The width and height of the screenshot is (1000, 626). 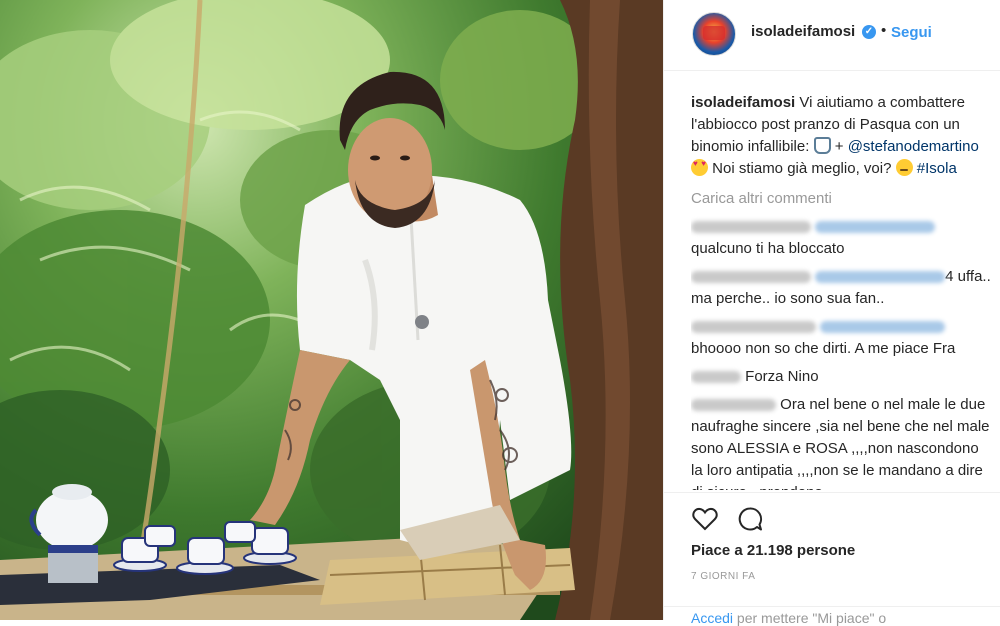 What do you see at coordinates (937, 168) in the screenshot?
I see `caption-hashtag: #Isola` at bounding box center [937, 168].